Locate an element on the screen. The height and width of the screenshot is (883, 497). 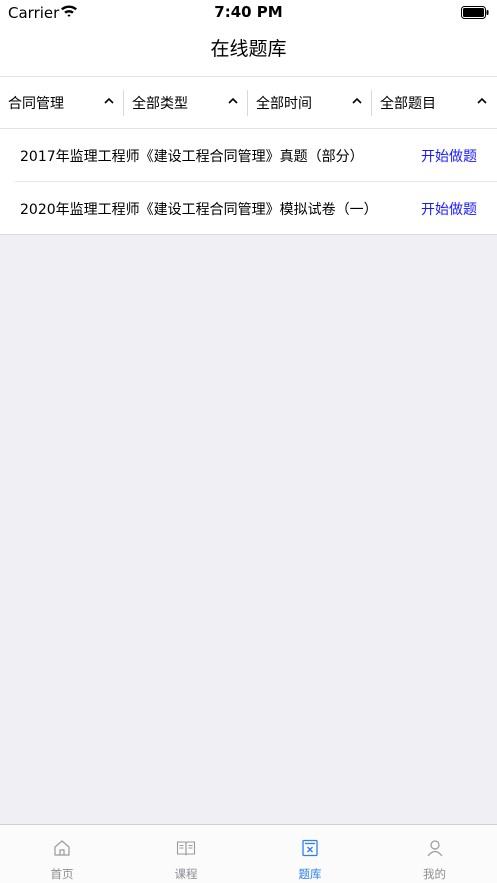
filter-label: 全部时间 is located at coordinates (284, 104).